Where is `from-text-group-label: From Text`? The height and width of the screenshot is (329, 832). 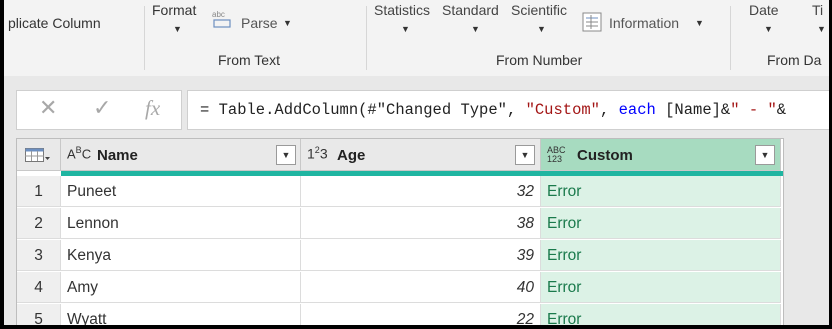
from-text-group-label: From Text is located at coordinates (249, 60).